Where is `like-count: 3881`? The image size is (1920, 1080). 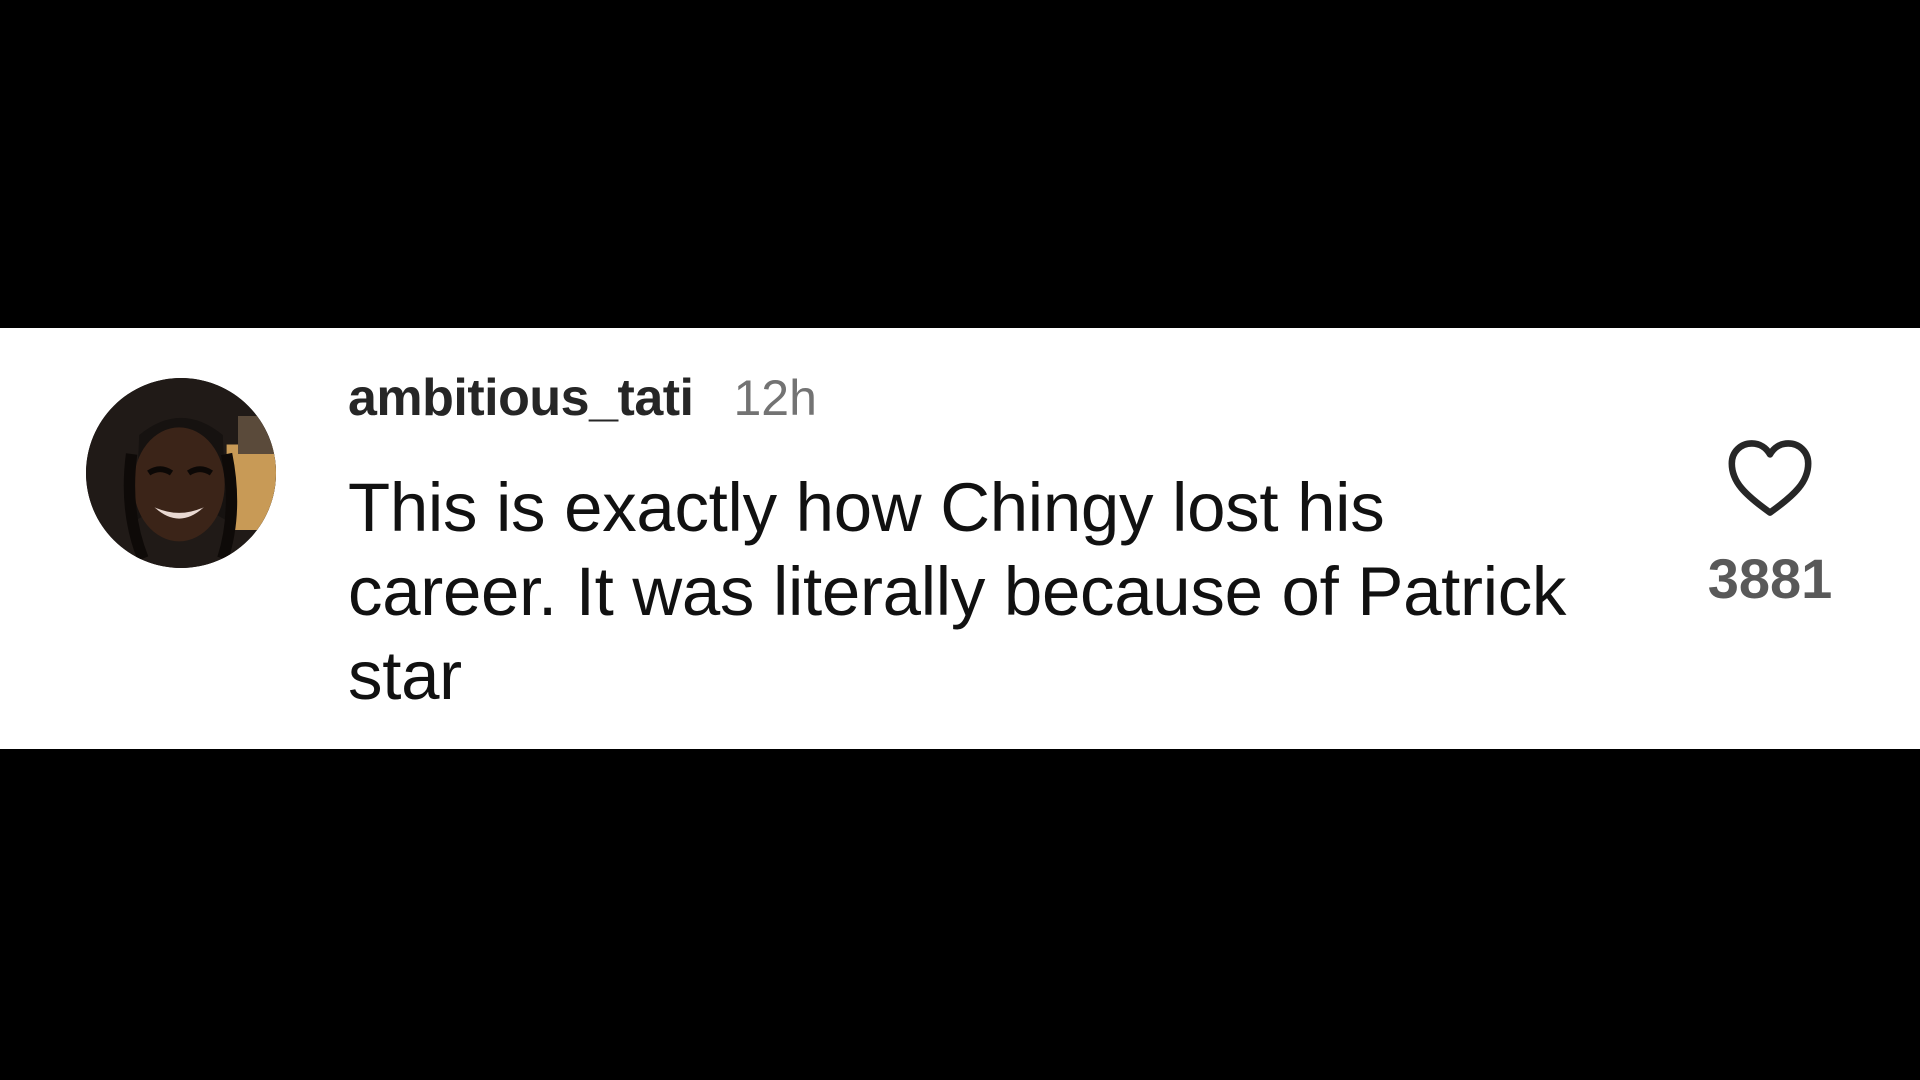 like-count: 3881 is located at coordinates (1770, 578).